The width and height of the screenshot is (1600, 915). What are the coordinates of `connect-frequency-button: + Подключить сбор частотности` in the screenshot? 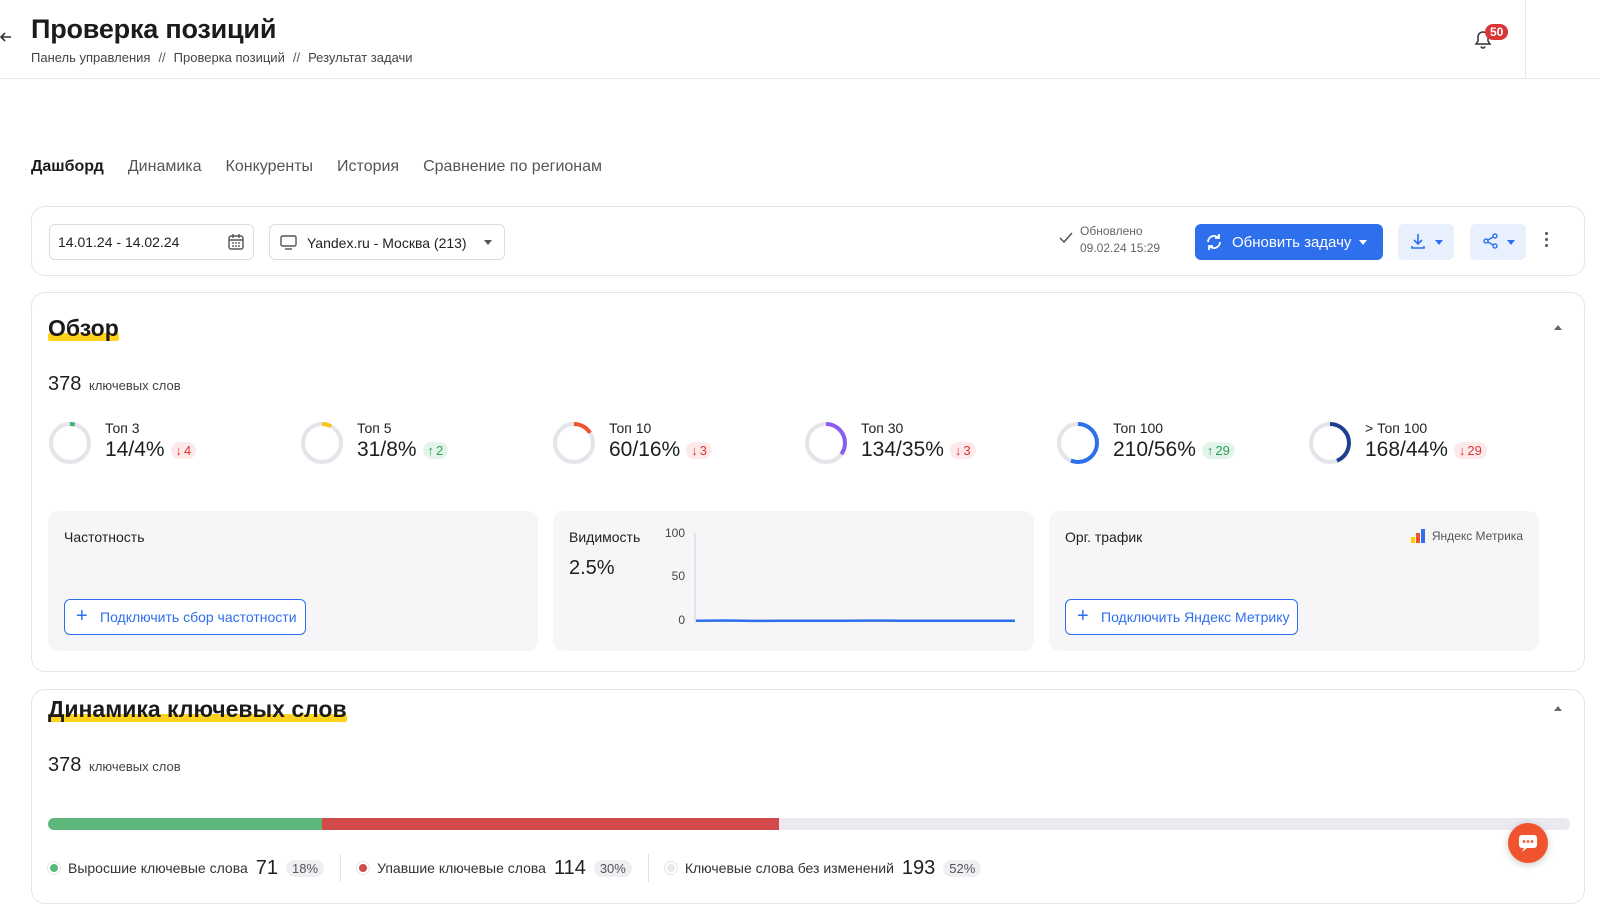 It's located at (185, 617).